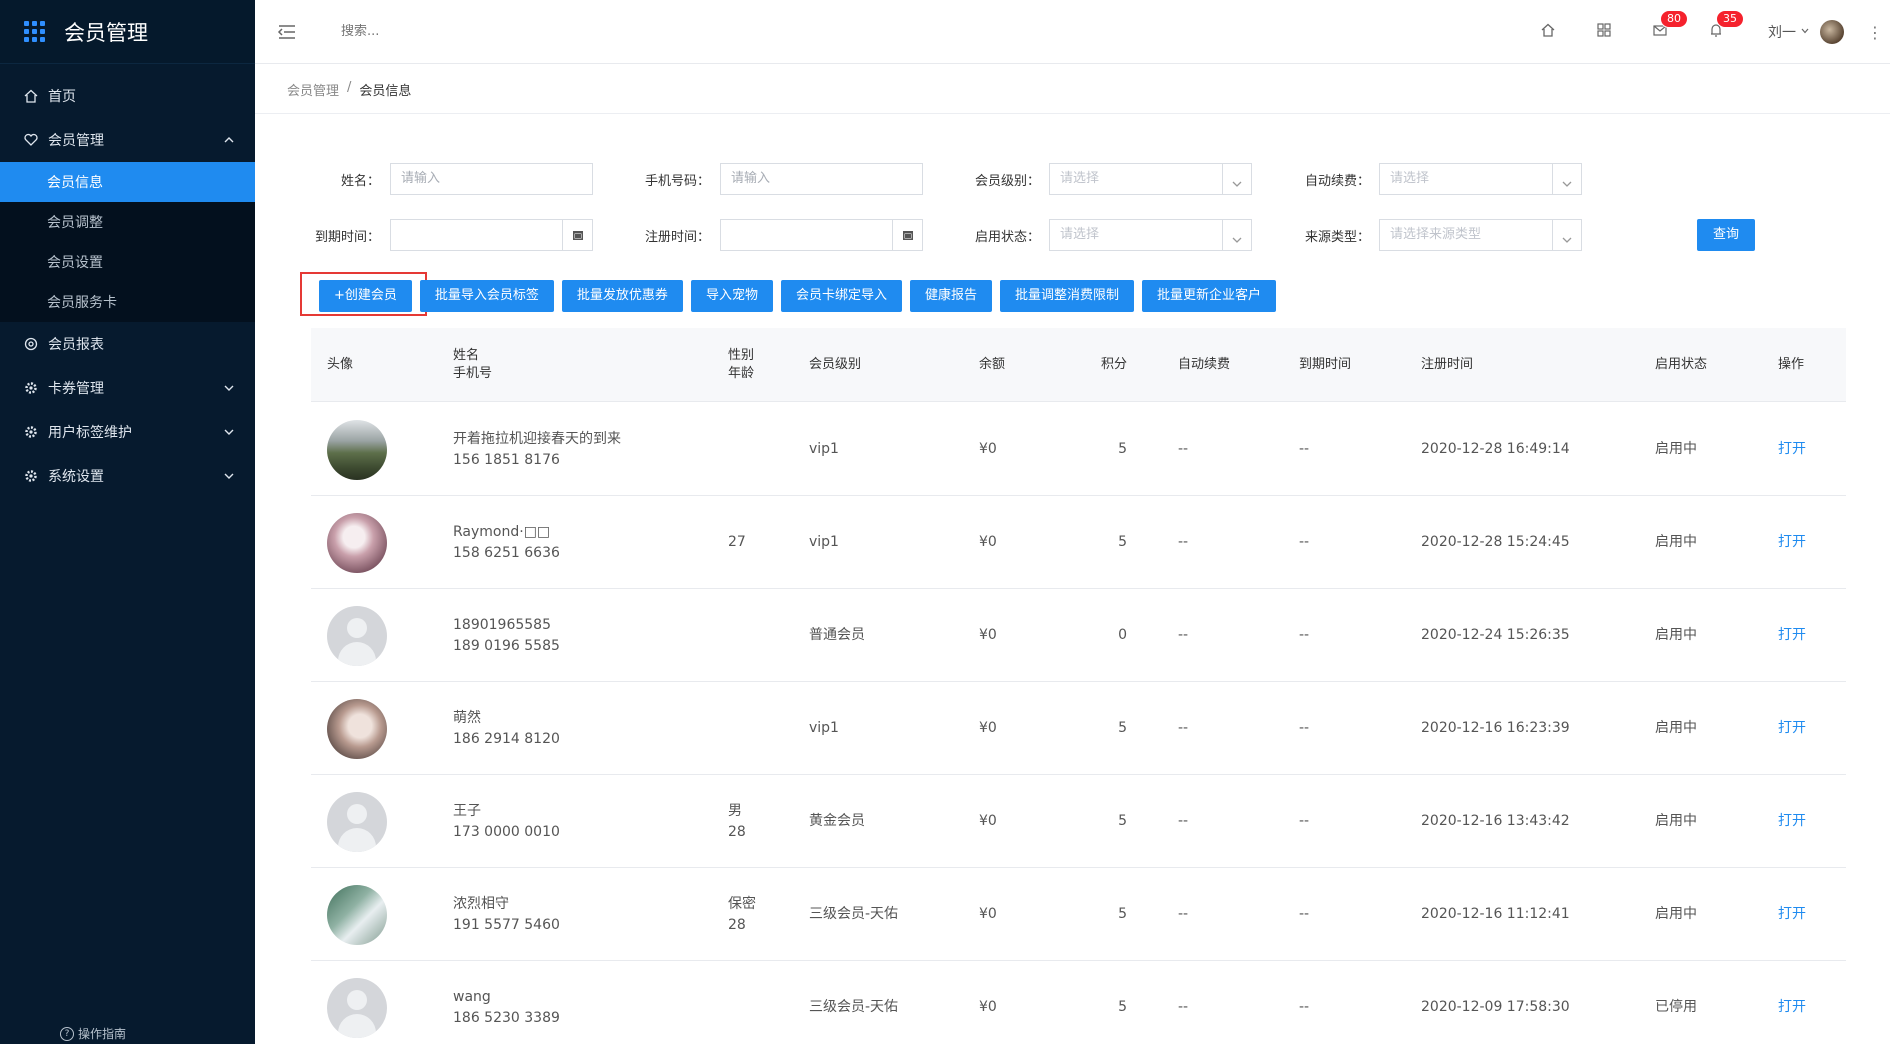 Image resolution: width=1890 pixels, height=1044 pixels. I want to click on member-register-time: 2020-12-09 17:58:30, so click(1495, 1007).